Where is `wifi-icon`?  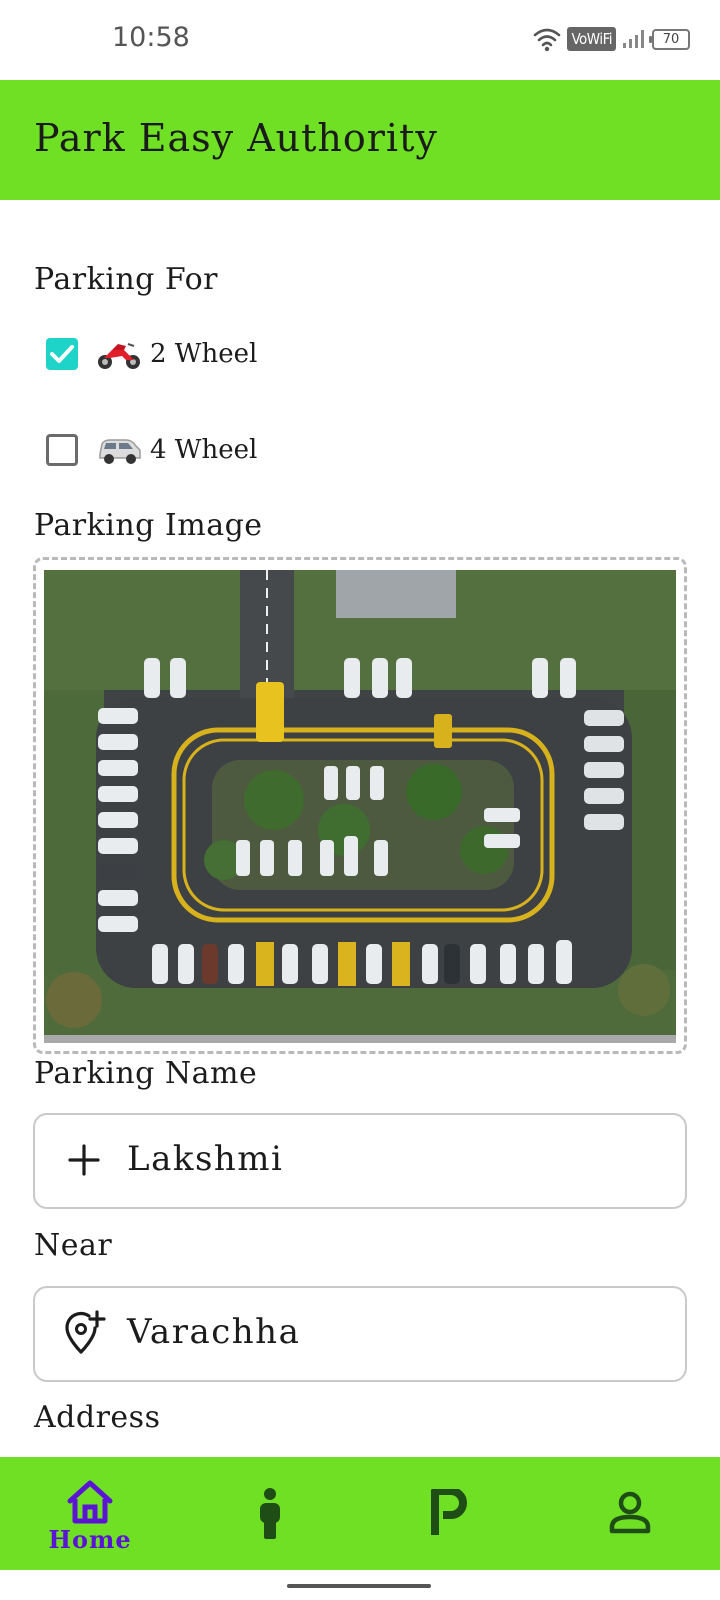 wifi-icon is located at coordinates (547, 40).